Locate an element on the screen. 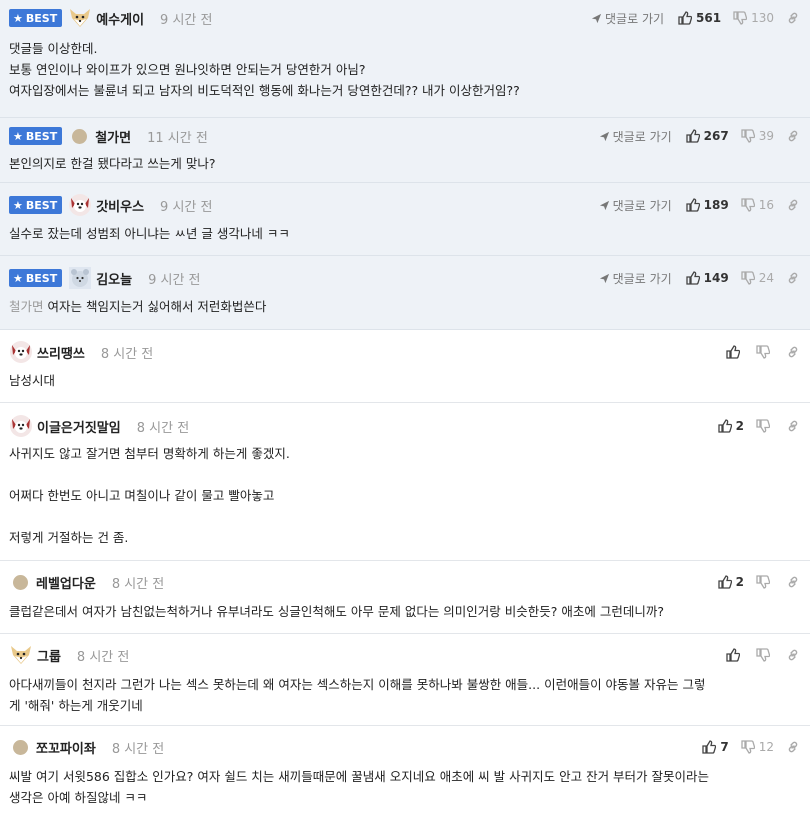 The height and width of the screenshot is (818, 810). comment-header: 쓰리땡쓰 8 시간 전 is located at coordinates (404, 352).